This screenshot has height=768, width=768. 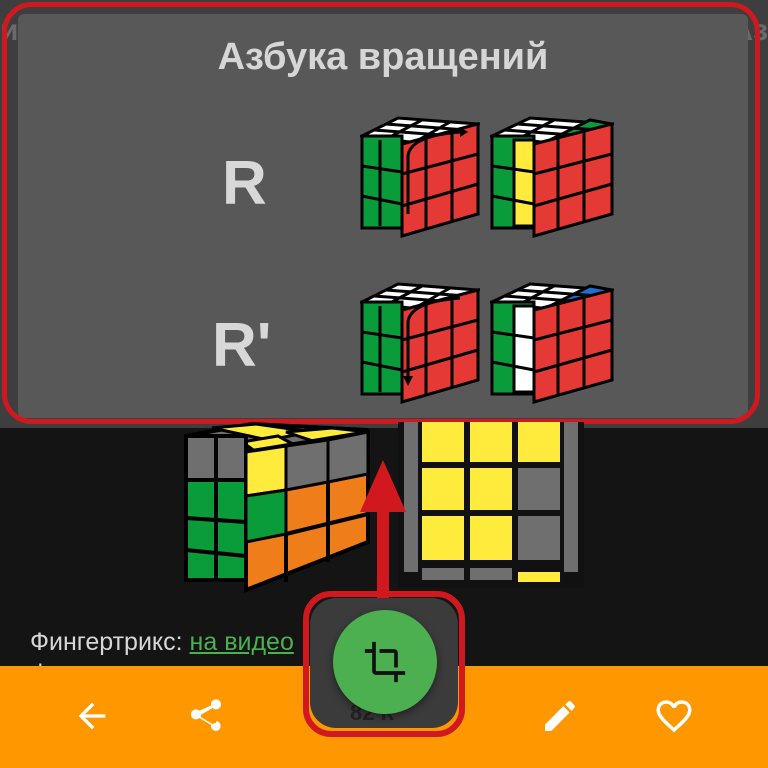 I want to click on back-button, so click(x=92, y=716).